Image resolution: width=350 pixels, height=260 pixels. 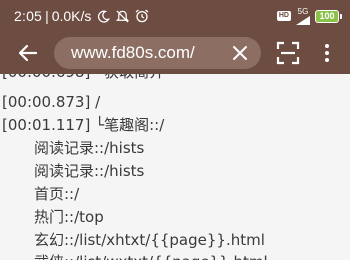 I want to click on status-time: 2:05, so click(x=28, y=16).